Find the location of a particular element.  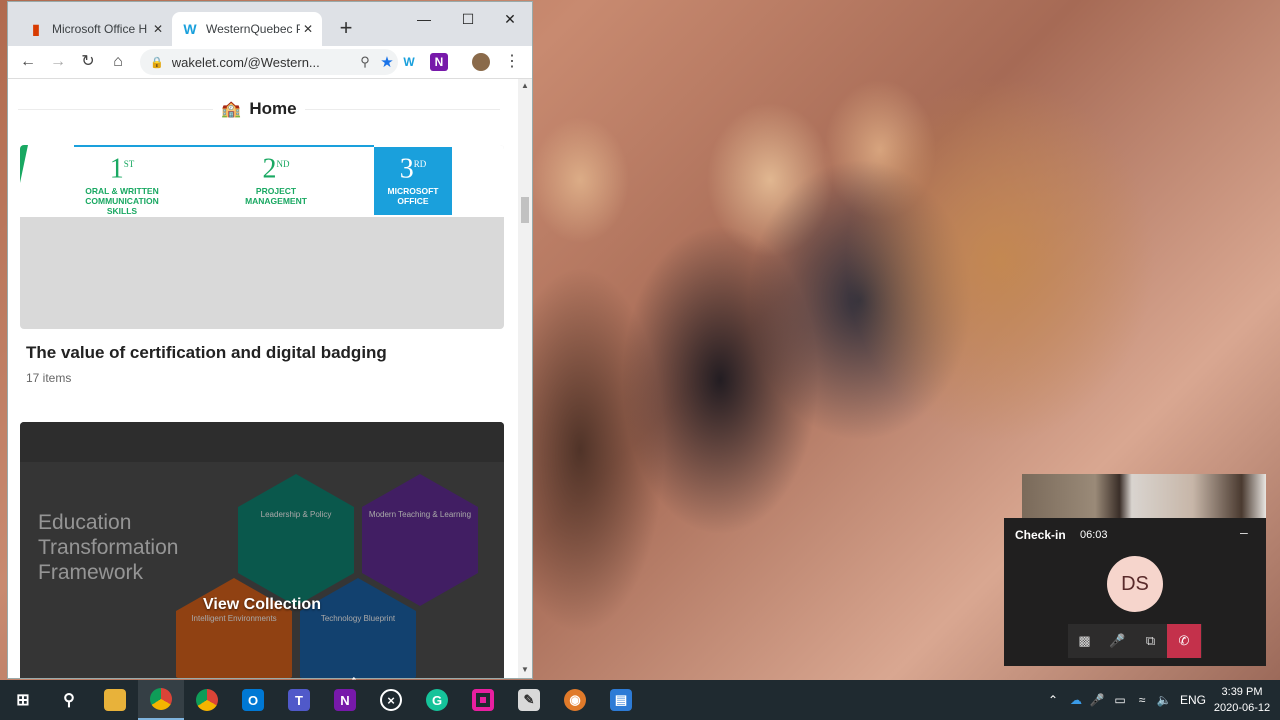

scroll-thumb is located at coordinates (525, 210).